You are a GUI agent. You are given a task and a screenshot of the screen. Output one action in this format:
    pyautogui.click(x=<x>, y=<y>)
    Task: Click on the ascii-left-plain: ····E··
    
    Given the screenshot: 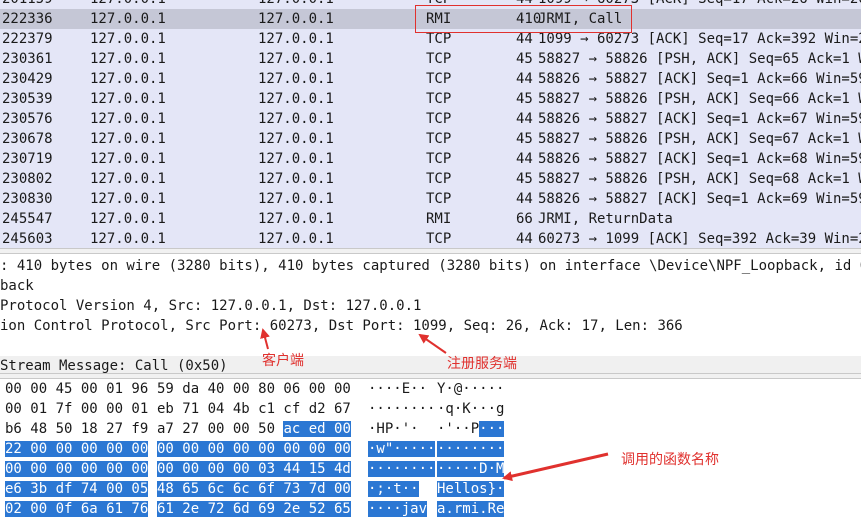 What is the action you would take?
    pyautogui.click(x=398, y=389)
    